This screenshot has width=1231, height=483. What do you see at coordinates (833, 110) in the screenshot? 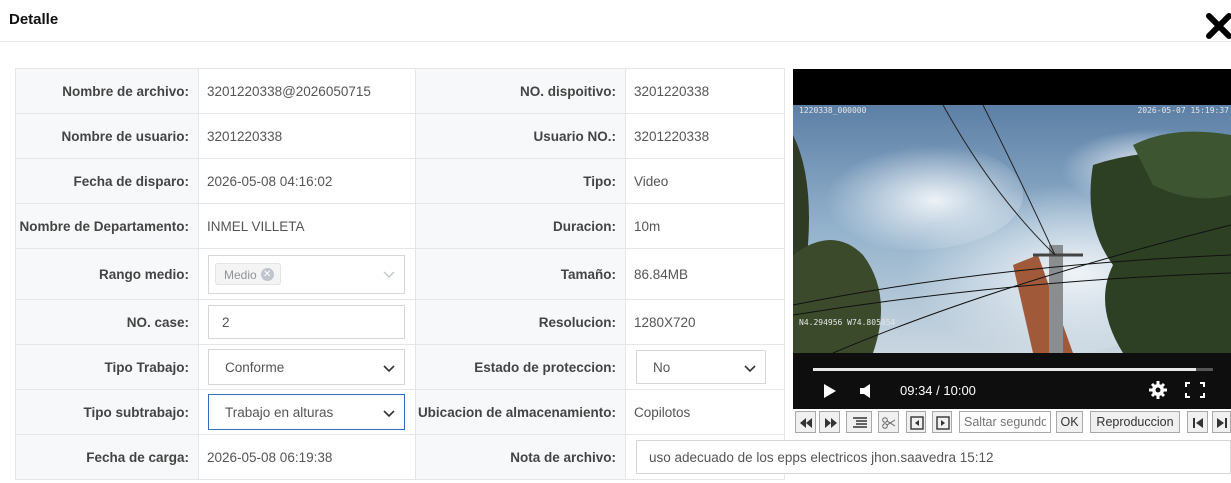
I see `osd-channel: 1220338_000000` at bounding box center [833, 110].